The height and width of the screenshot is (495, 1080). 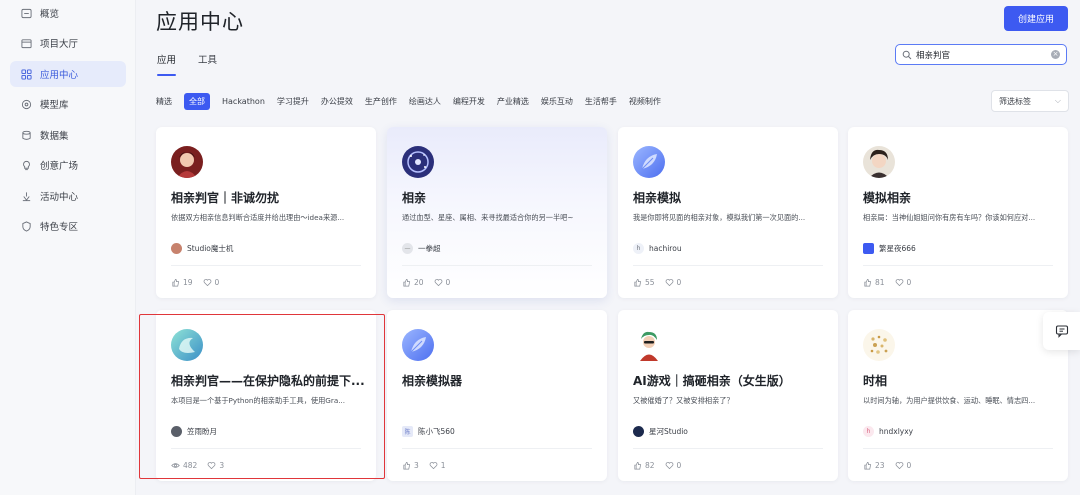 I want to click on app-card: 相亲模拟器 陈 陈小飞560 3 1, so click(x=497, y=395).